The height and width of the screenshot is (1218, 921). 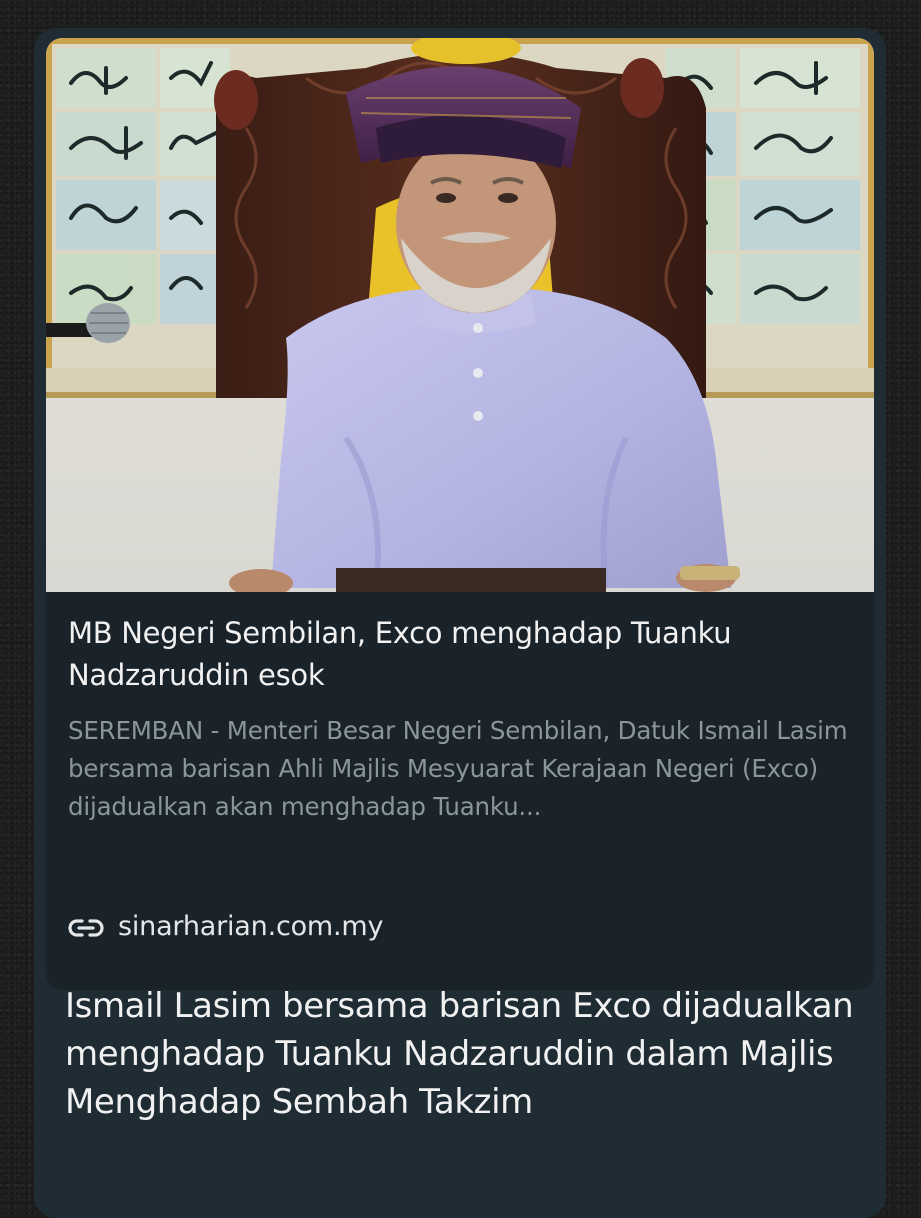 What do you see at coordinates (86, 926) in the screenshot?
I see `link-icon` at bounding box center [86, 926].